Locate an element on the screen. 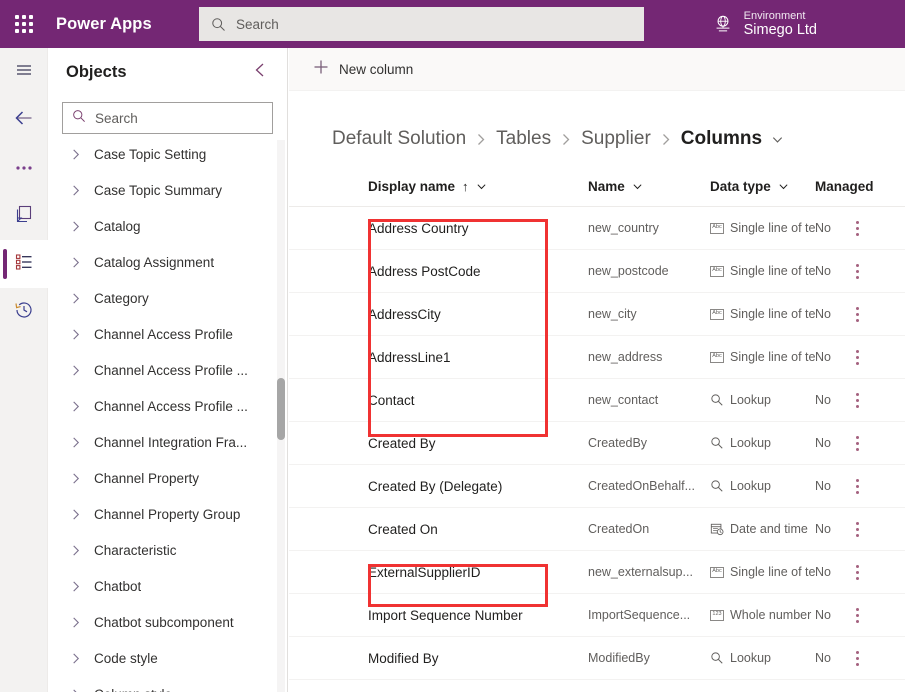 This screenshot has width=905, height=692. tree-item: Column style is located at coordinates (167, 684).